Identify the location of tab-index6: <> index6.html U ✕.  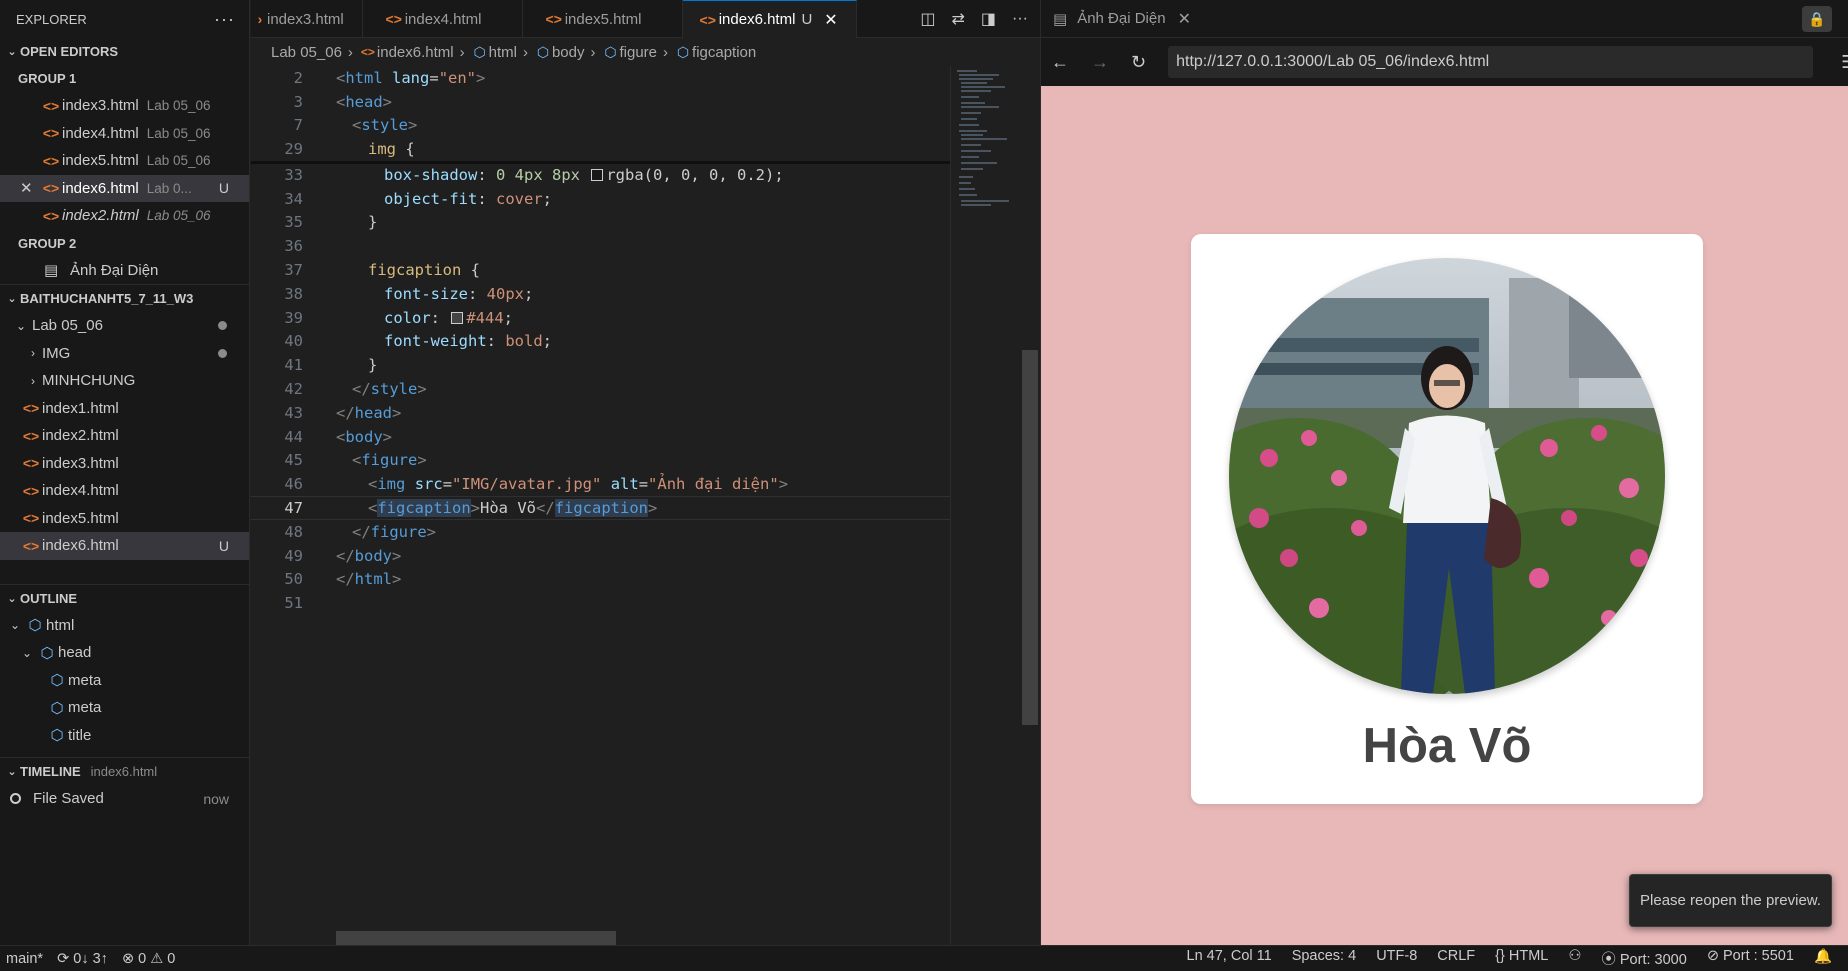
(769, 19).